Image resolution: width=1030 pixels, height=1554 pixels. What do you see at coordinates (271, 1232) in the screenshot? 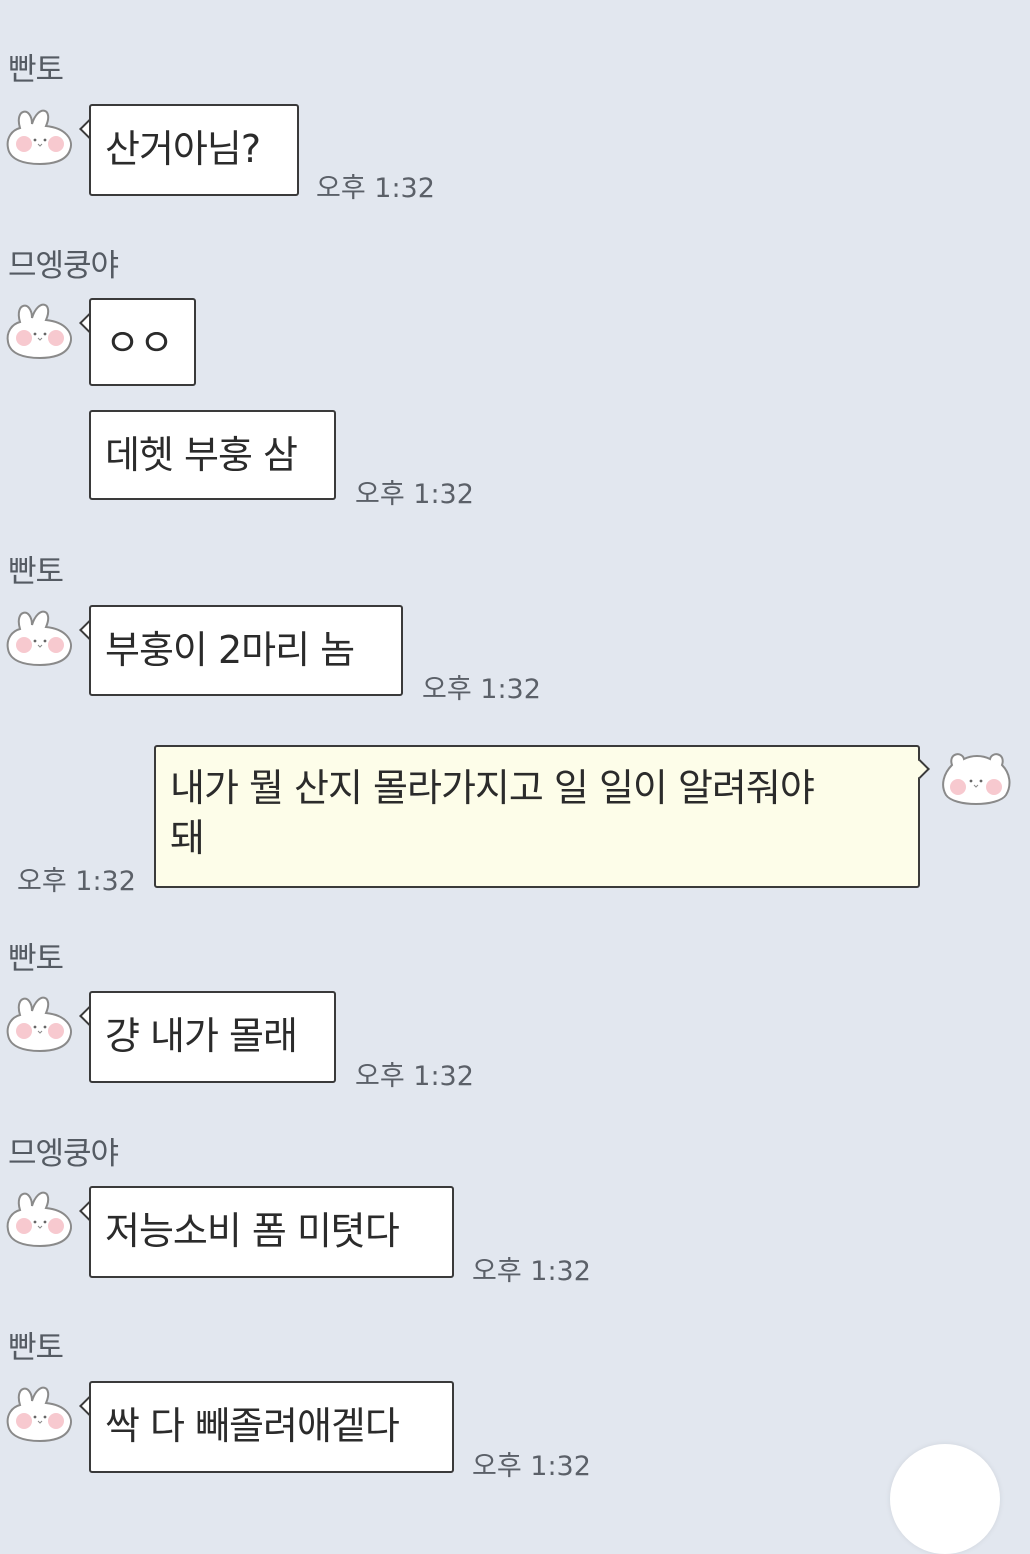
I see `message-bubble: 저능소비 폼 미텻다` at bounding box center [271, 1232].